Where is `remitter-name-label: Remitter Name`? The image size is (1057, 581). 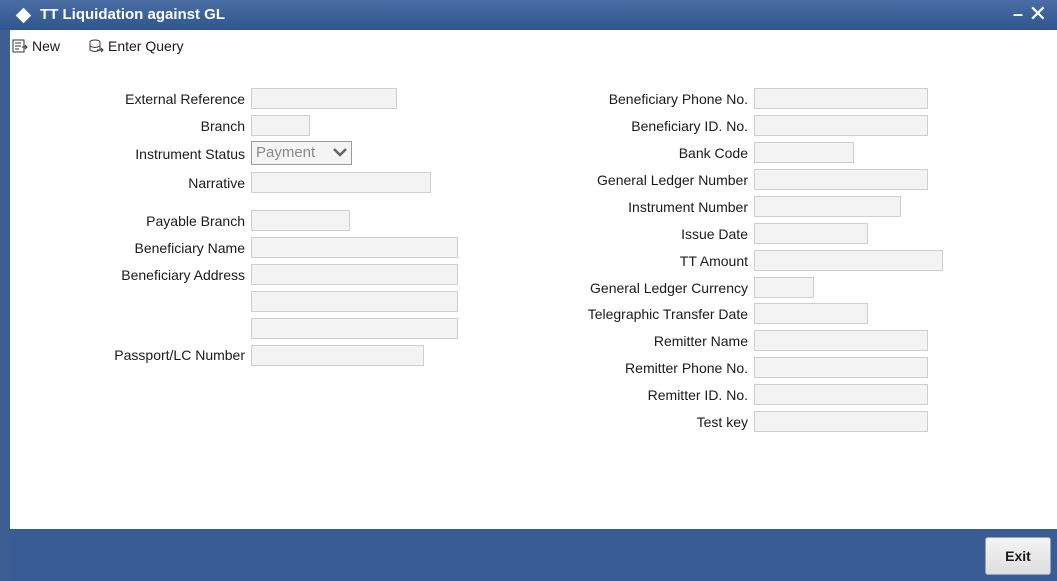
remitter-name-label: Remitter Name is located at coordinates (700, 341).